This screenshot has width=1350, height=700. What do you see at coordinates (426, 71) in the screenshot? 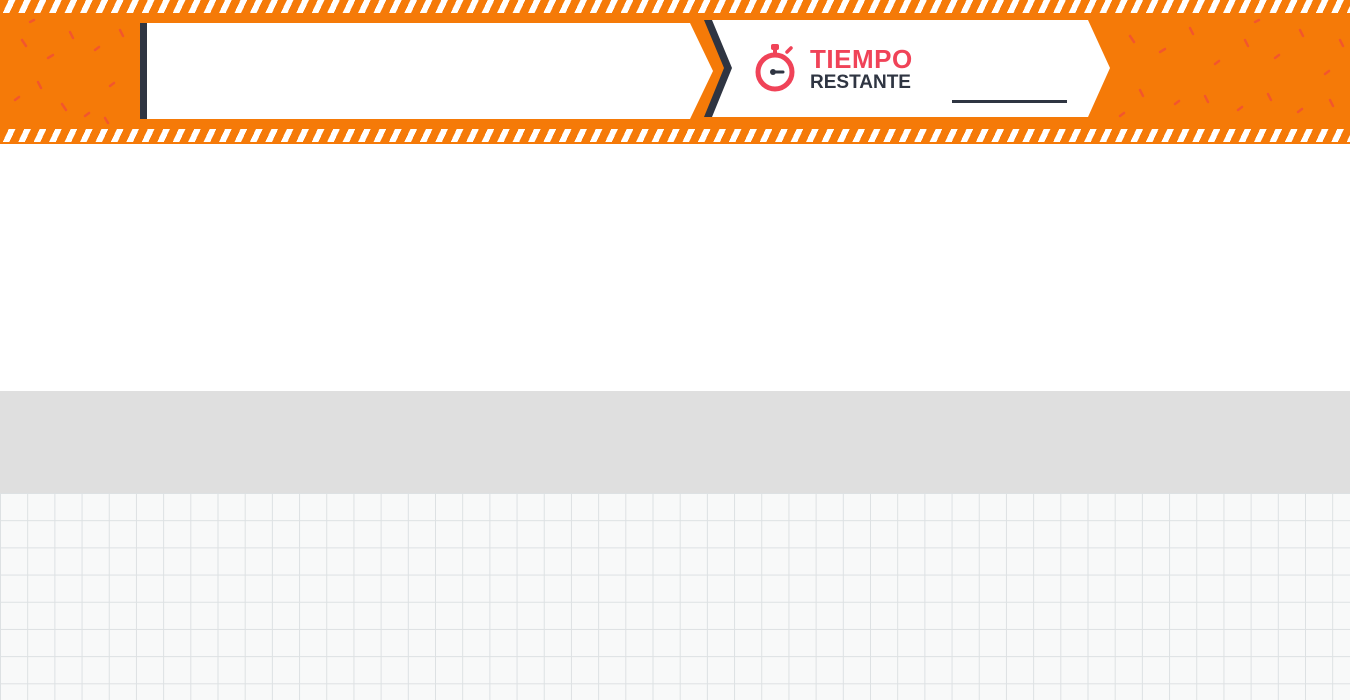
I see `title-panel` at bounding box center [426, 71].